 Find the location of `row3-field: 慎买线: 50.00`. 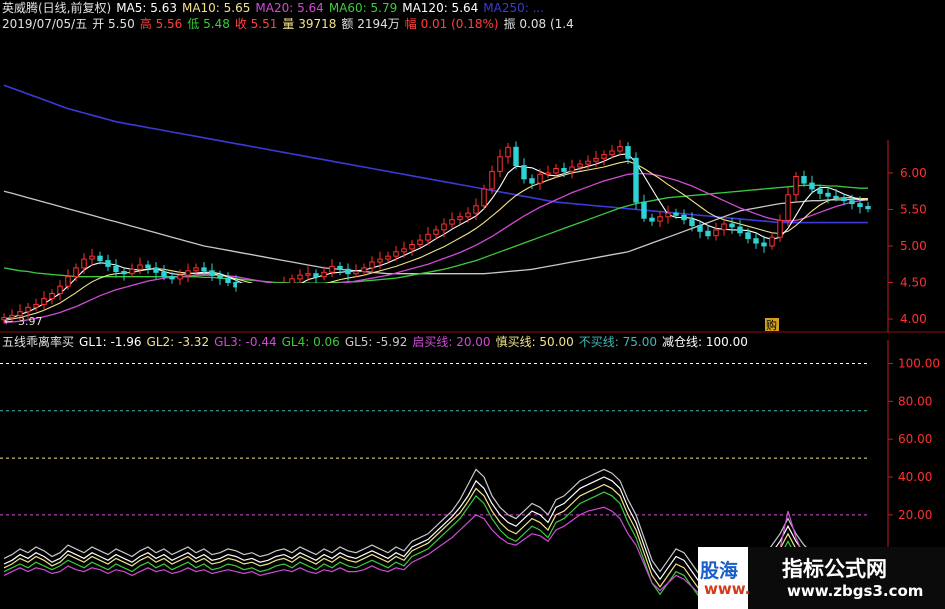

row3-field: 慎买线: 50.00 is located at coordinates (534, 342).